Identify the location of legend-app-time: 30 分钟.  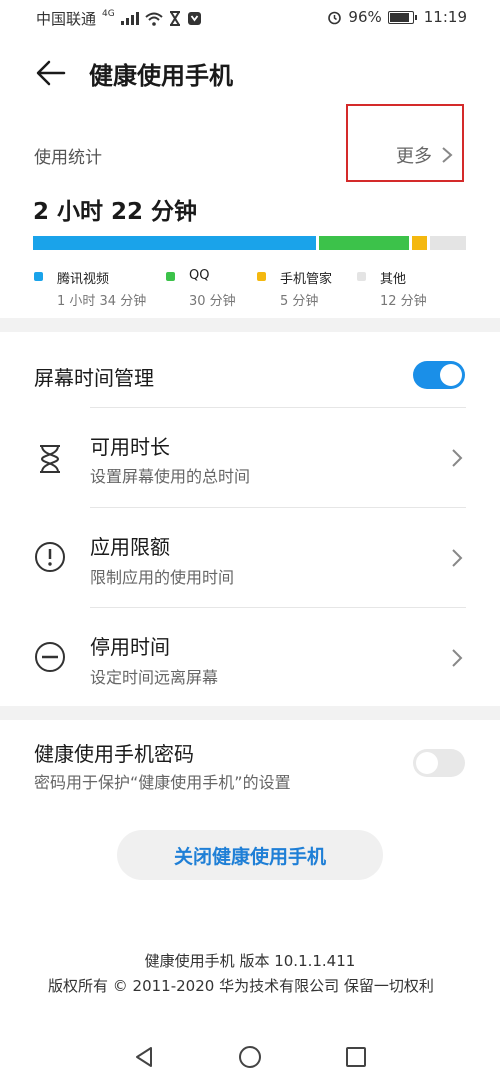
(212, 301).